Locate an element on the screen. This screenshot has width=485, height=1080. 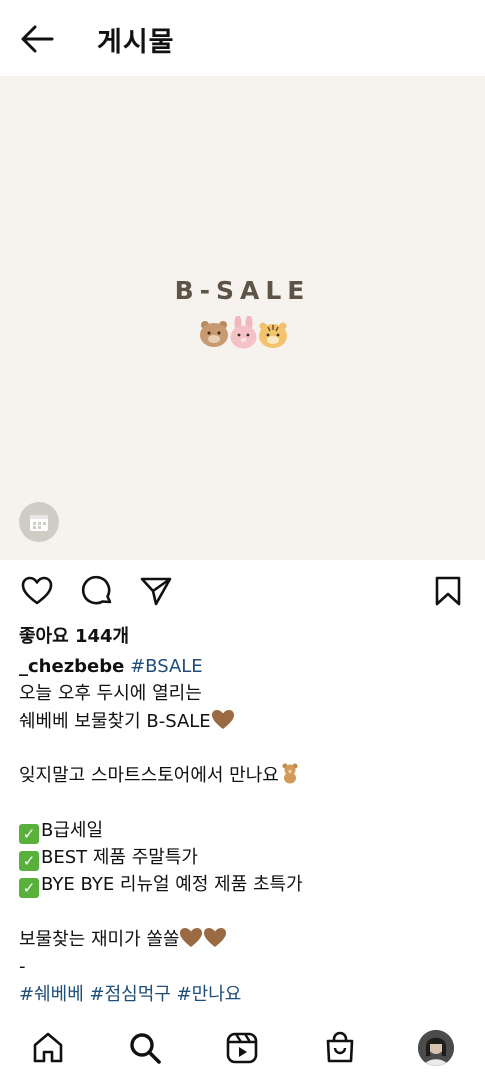
comment-button is located at coordinates (97, 591).